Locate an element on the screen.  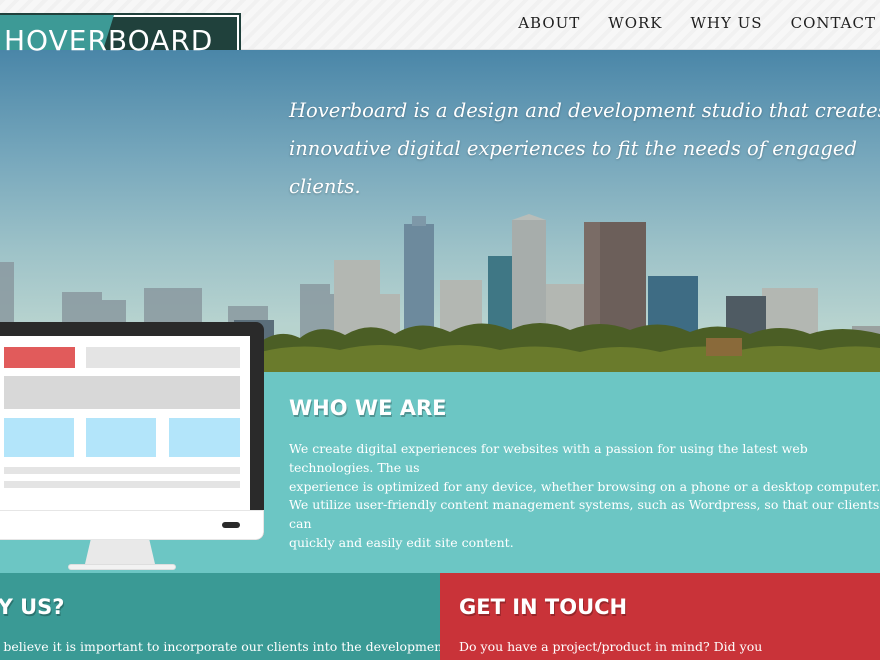
monitor-screen is located at coordinates (125, 423).